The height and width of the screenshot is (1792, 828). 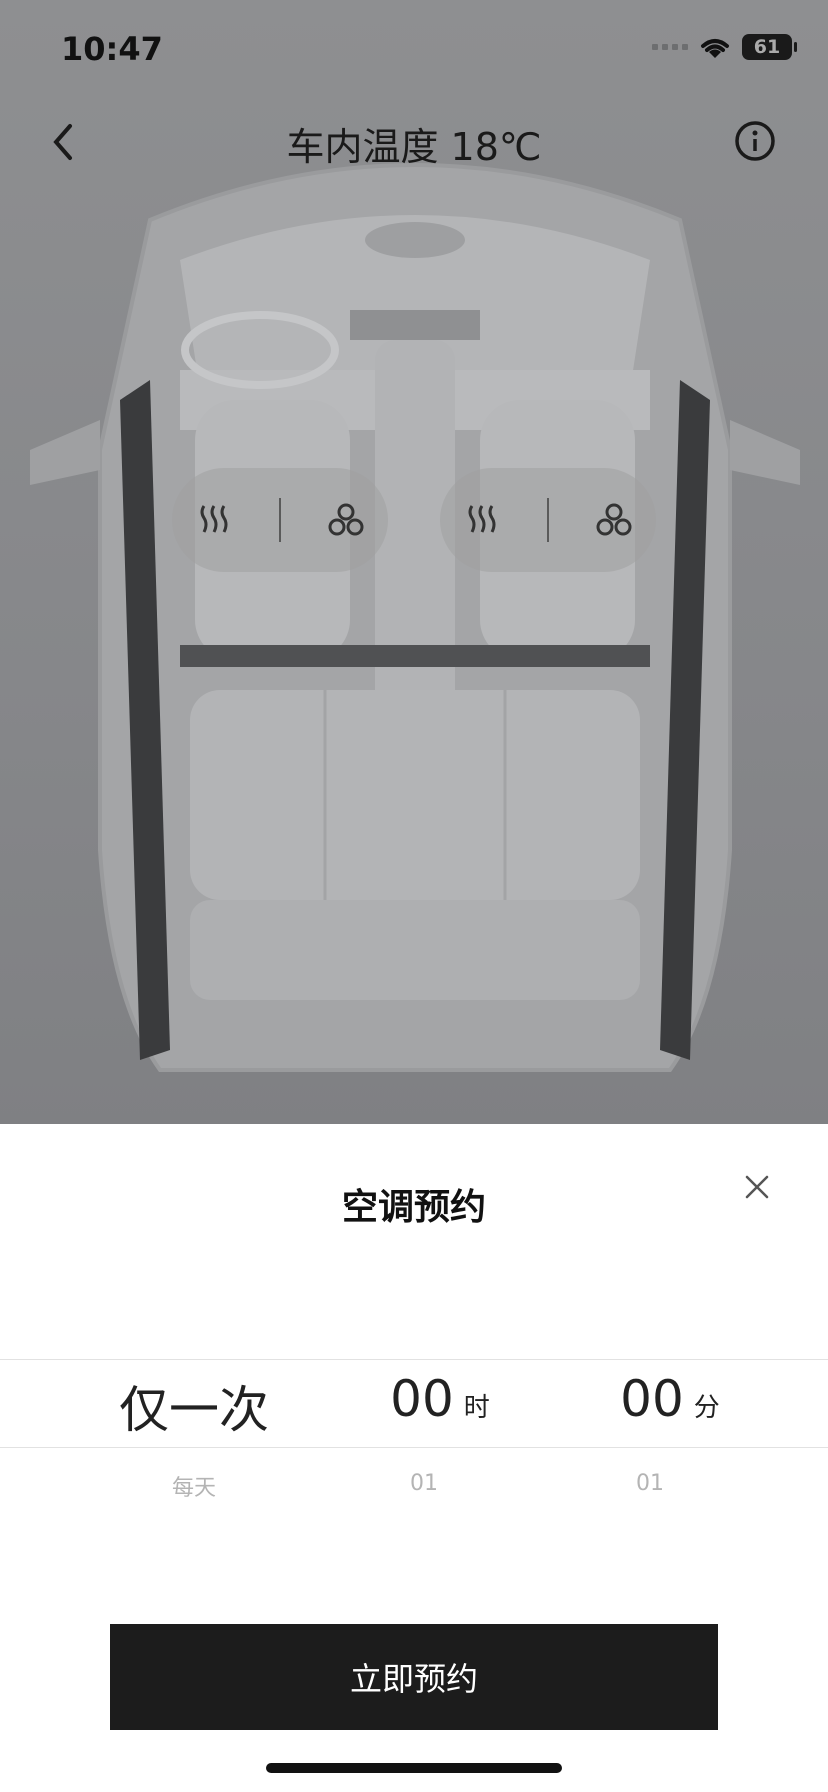 I want to click on hour-picker: 00 时, so click(x=440, y=1399).